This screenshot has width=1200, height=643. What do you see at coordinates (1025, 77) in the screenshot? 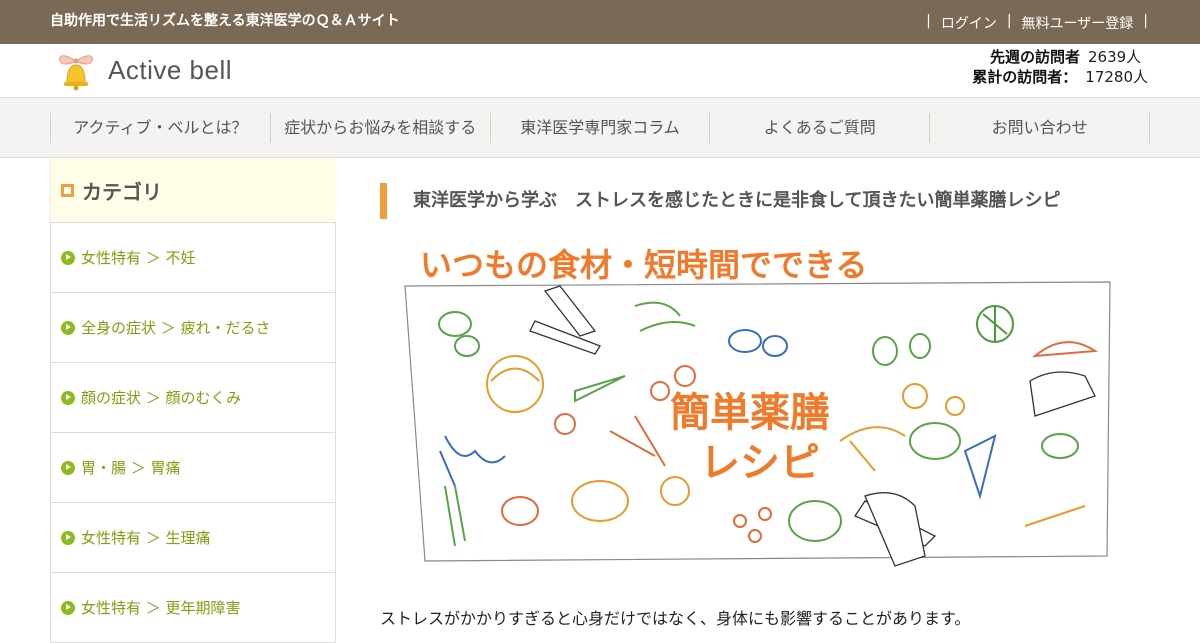
I see `total-visitors-label: 累計の訪問者：` at bounding box center [1025, 77].